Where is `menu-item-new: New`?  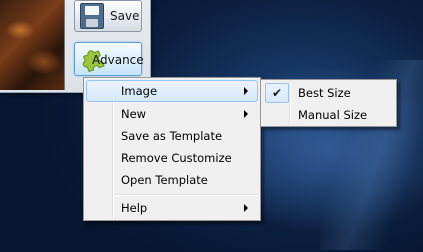 menu-item-new: New is located at coordinates (172, 114).